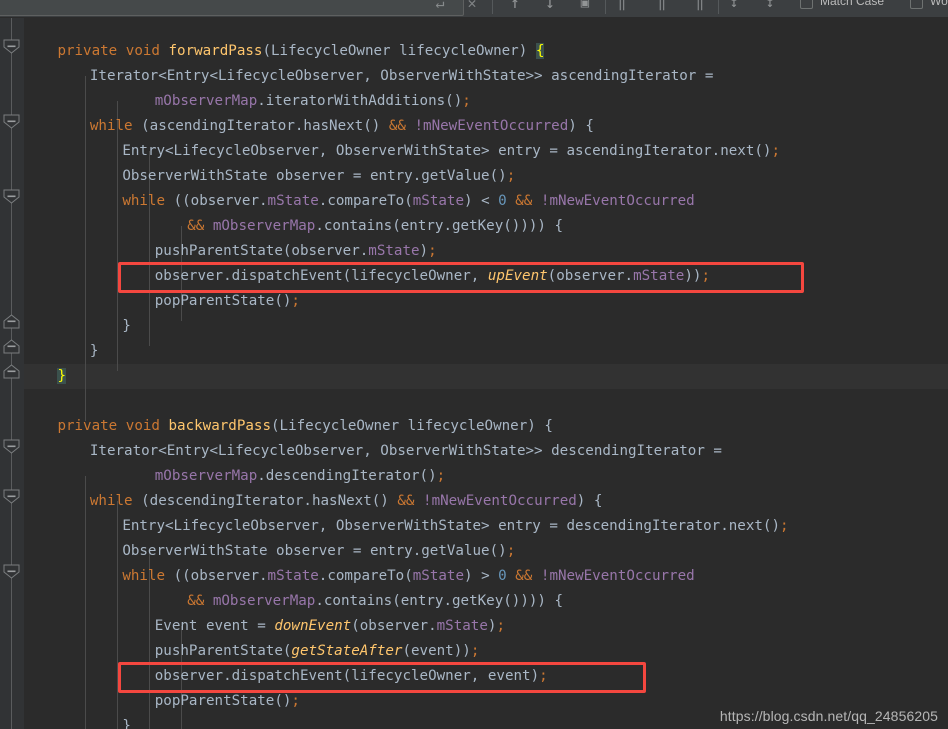  I want to click on code-token: pushParentState(observer., so click(261, 251).